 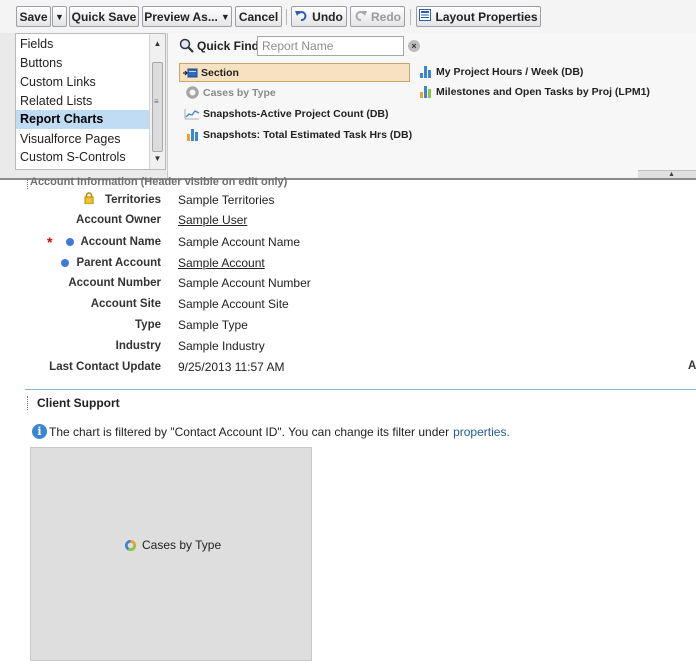 What do you see at coordinates (182, 545) in the screenshot?
I see `report-chart-name: Cases by Type` at bounding box center [182, 545].